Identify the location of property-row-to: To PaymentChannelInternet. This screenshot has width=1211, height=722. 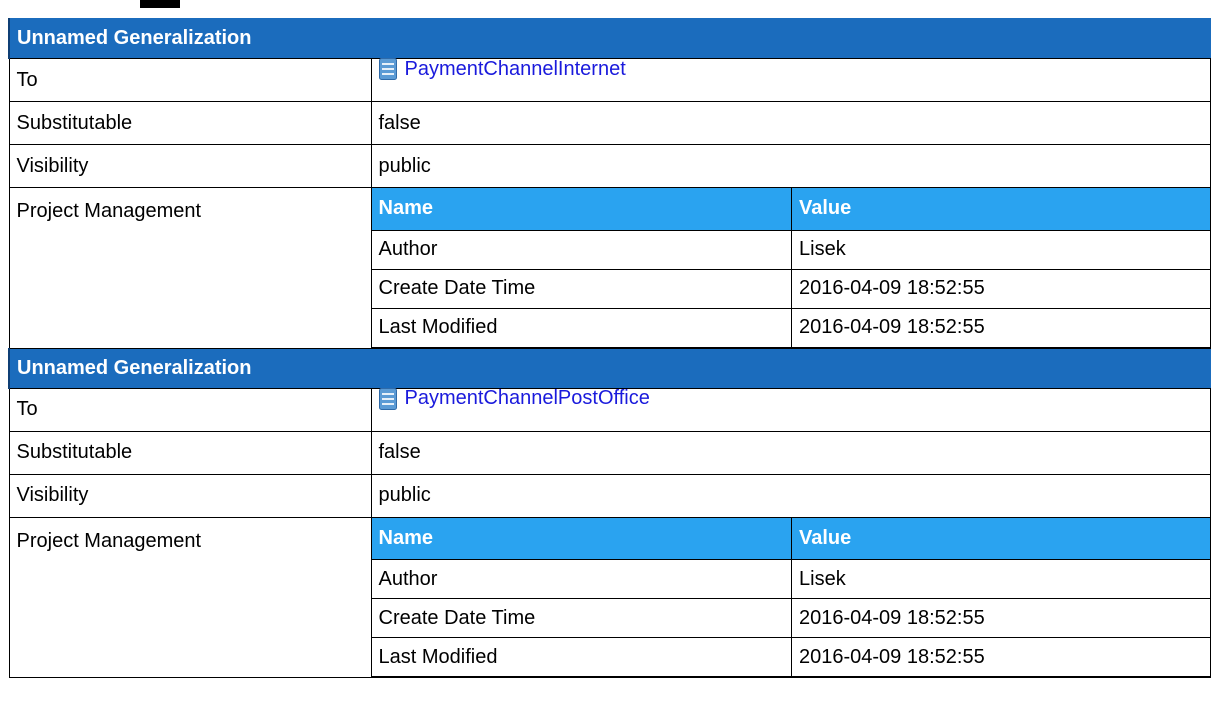
(609, 79).